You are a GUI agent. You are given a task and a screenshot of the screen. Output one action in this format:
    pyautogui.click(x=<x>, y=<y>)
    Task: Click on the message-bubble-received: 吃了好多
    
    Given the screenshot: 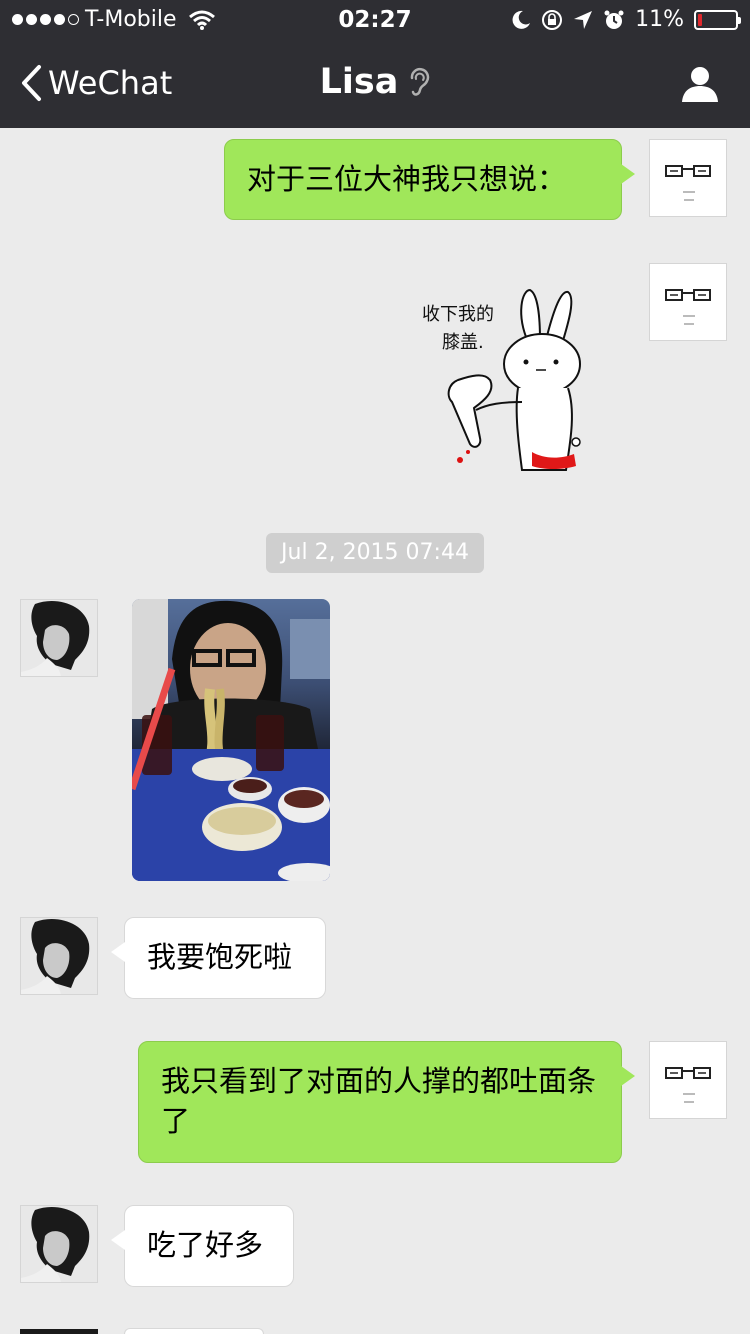 What is the action you would take?
    pyautogui.click(x=202, y=1246)
    